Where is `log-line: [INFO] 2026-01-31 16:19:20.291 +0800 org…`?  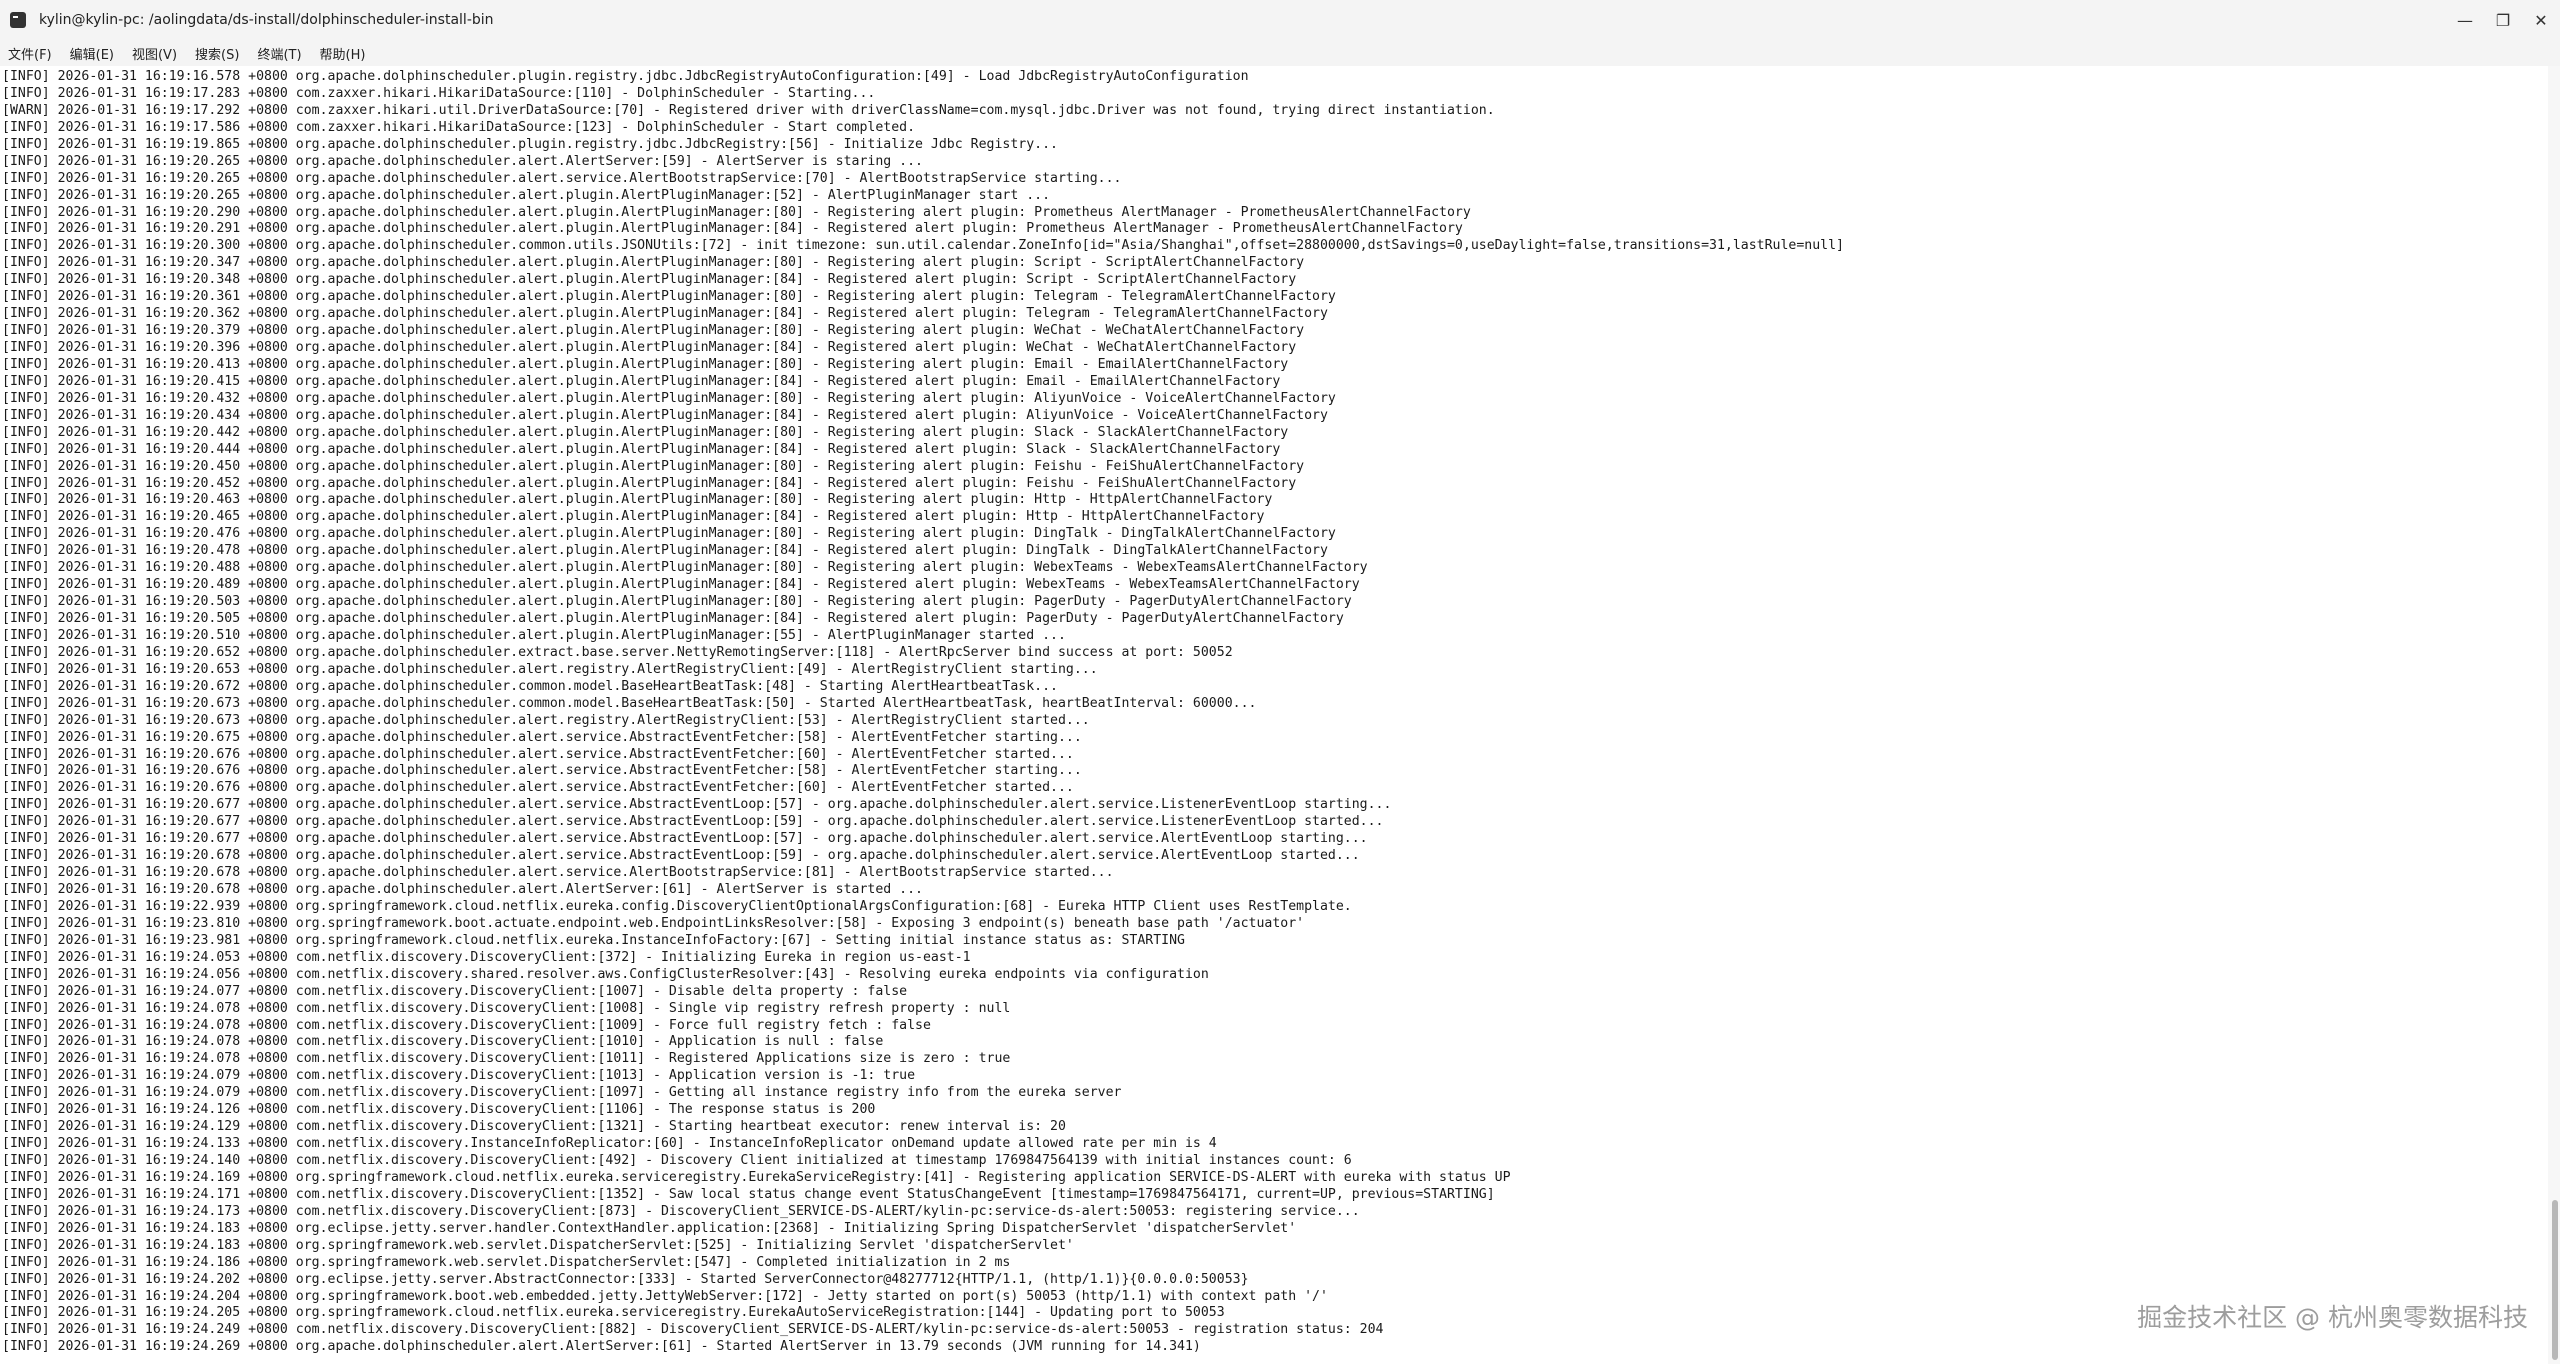
log-line: [INFO] 2026-01-31 16:19:20.291 +0800 org… is located at coordinates (732, 229).